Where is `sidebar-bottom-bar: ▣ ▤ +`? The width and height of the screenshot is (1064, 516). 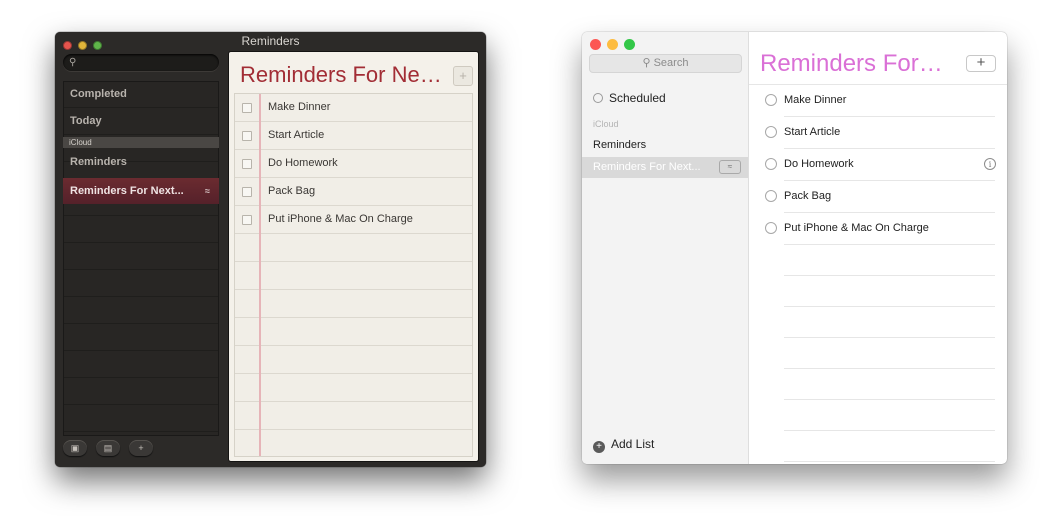 sidebar-bottom-bar: ▣ ▤ + is located at coordinates (142, 449).